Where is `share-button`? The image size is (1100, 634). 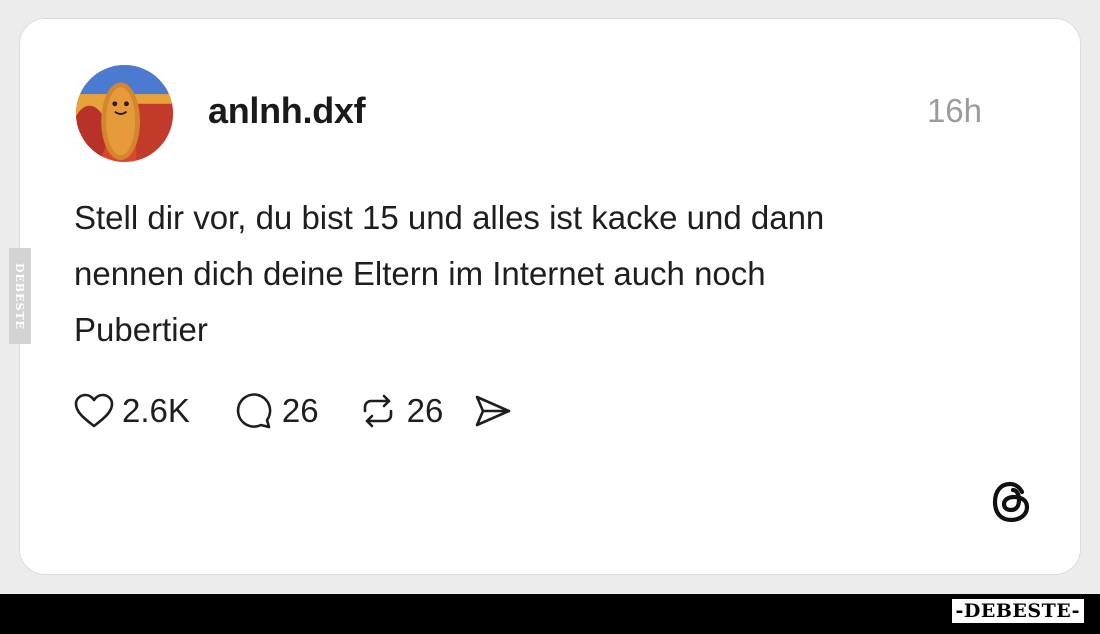 share-button is located at coordinates (493, 411).